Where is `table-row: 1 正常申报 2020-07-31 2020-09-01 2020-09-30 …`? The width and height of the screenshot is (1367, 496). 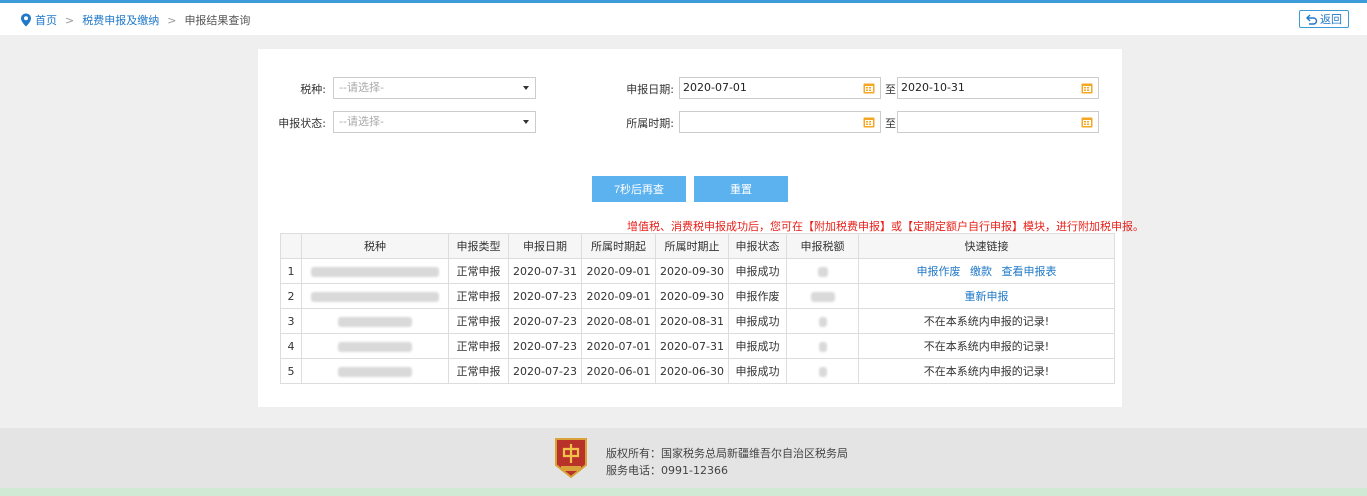 table-row: 1 正常申报 2020-07-31 2020-09-01 2020-09-30 … is located at coordinates (697, 271).